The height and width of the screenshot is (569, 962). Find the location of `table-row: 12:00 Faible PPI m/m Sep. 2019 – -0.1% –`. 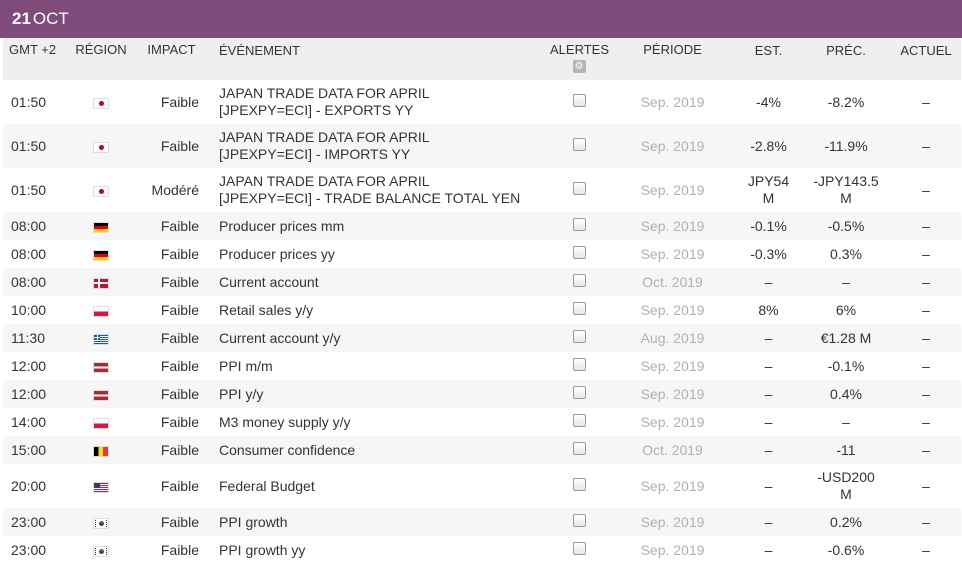

table-row: 12:00 Faible PPI m/m Sep. 2019 – -0.1% – is located at coordinates (482, 366).